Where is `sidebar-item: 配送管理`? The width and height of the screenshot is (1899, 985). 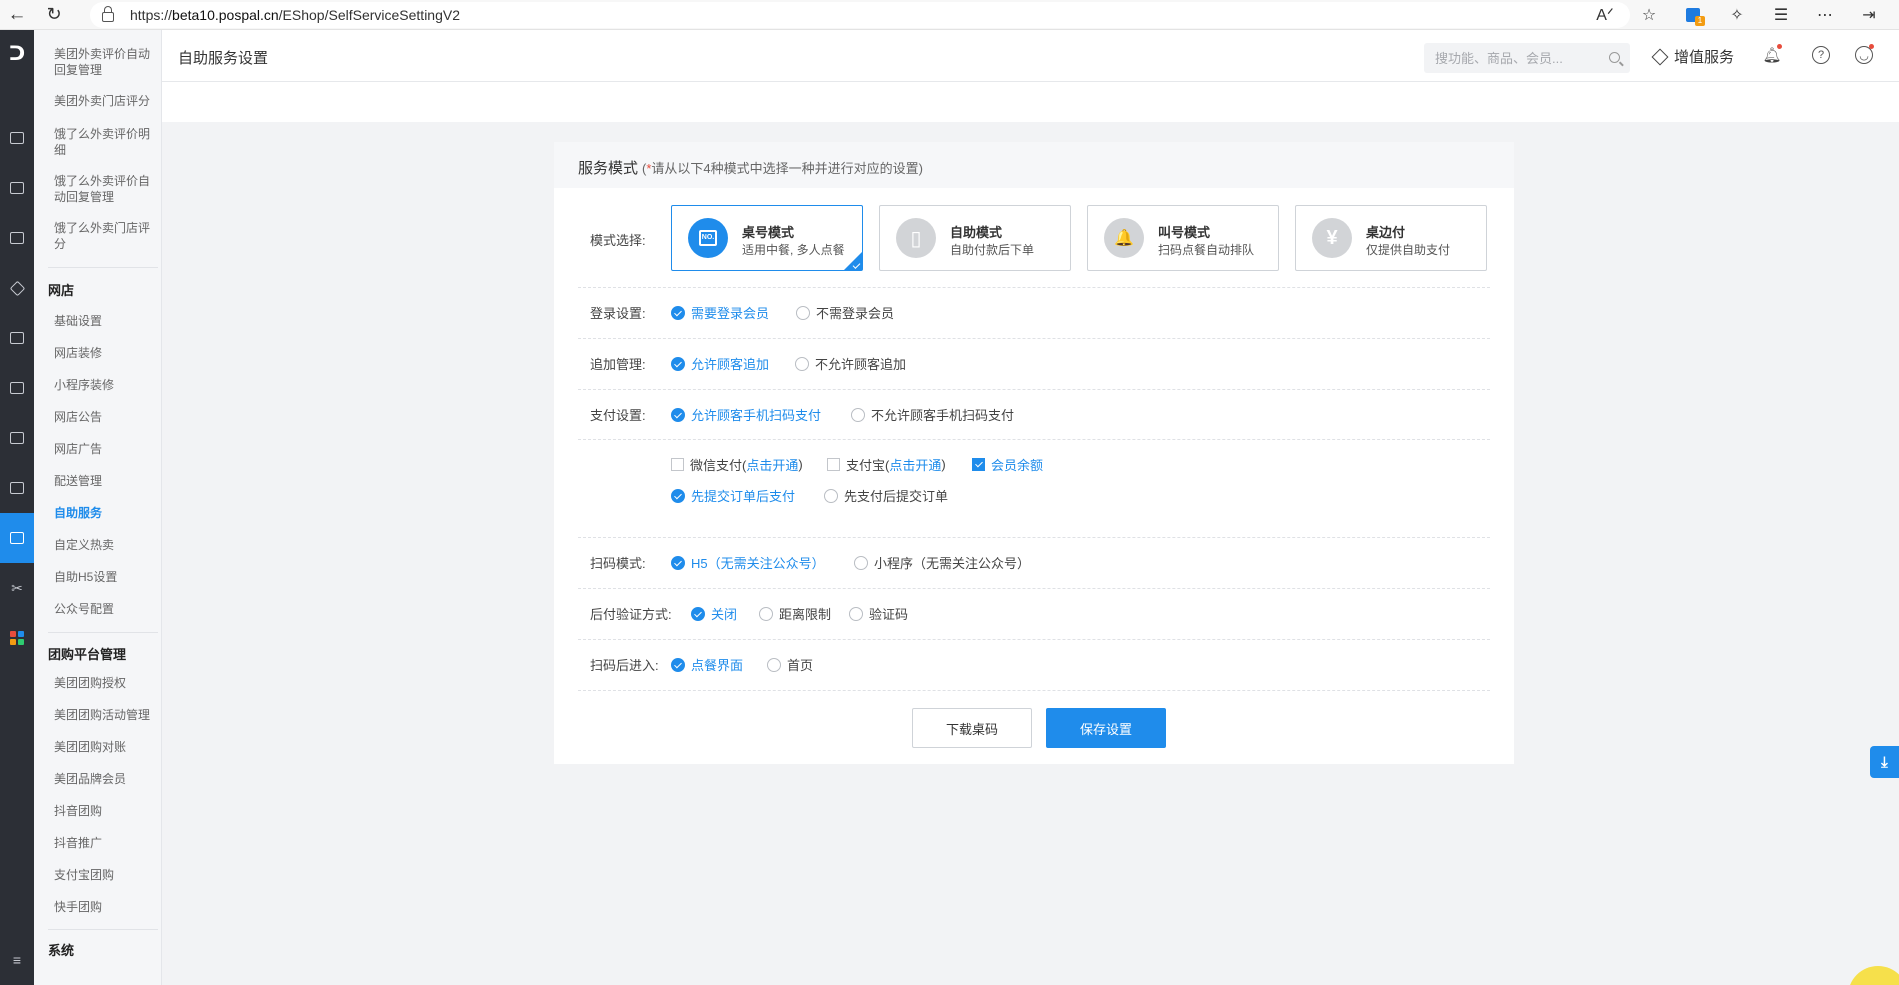
sidebar-item: 配送管理 is located at coordinates (106, 481).